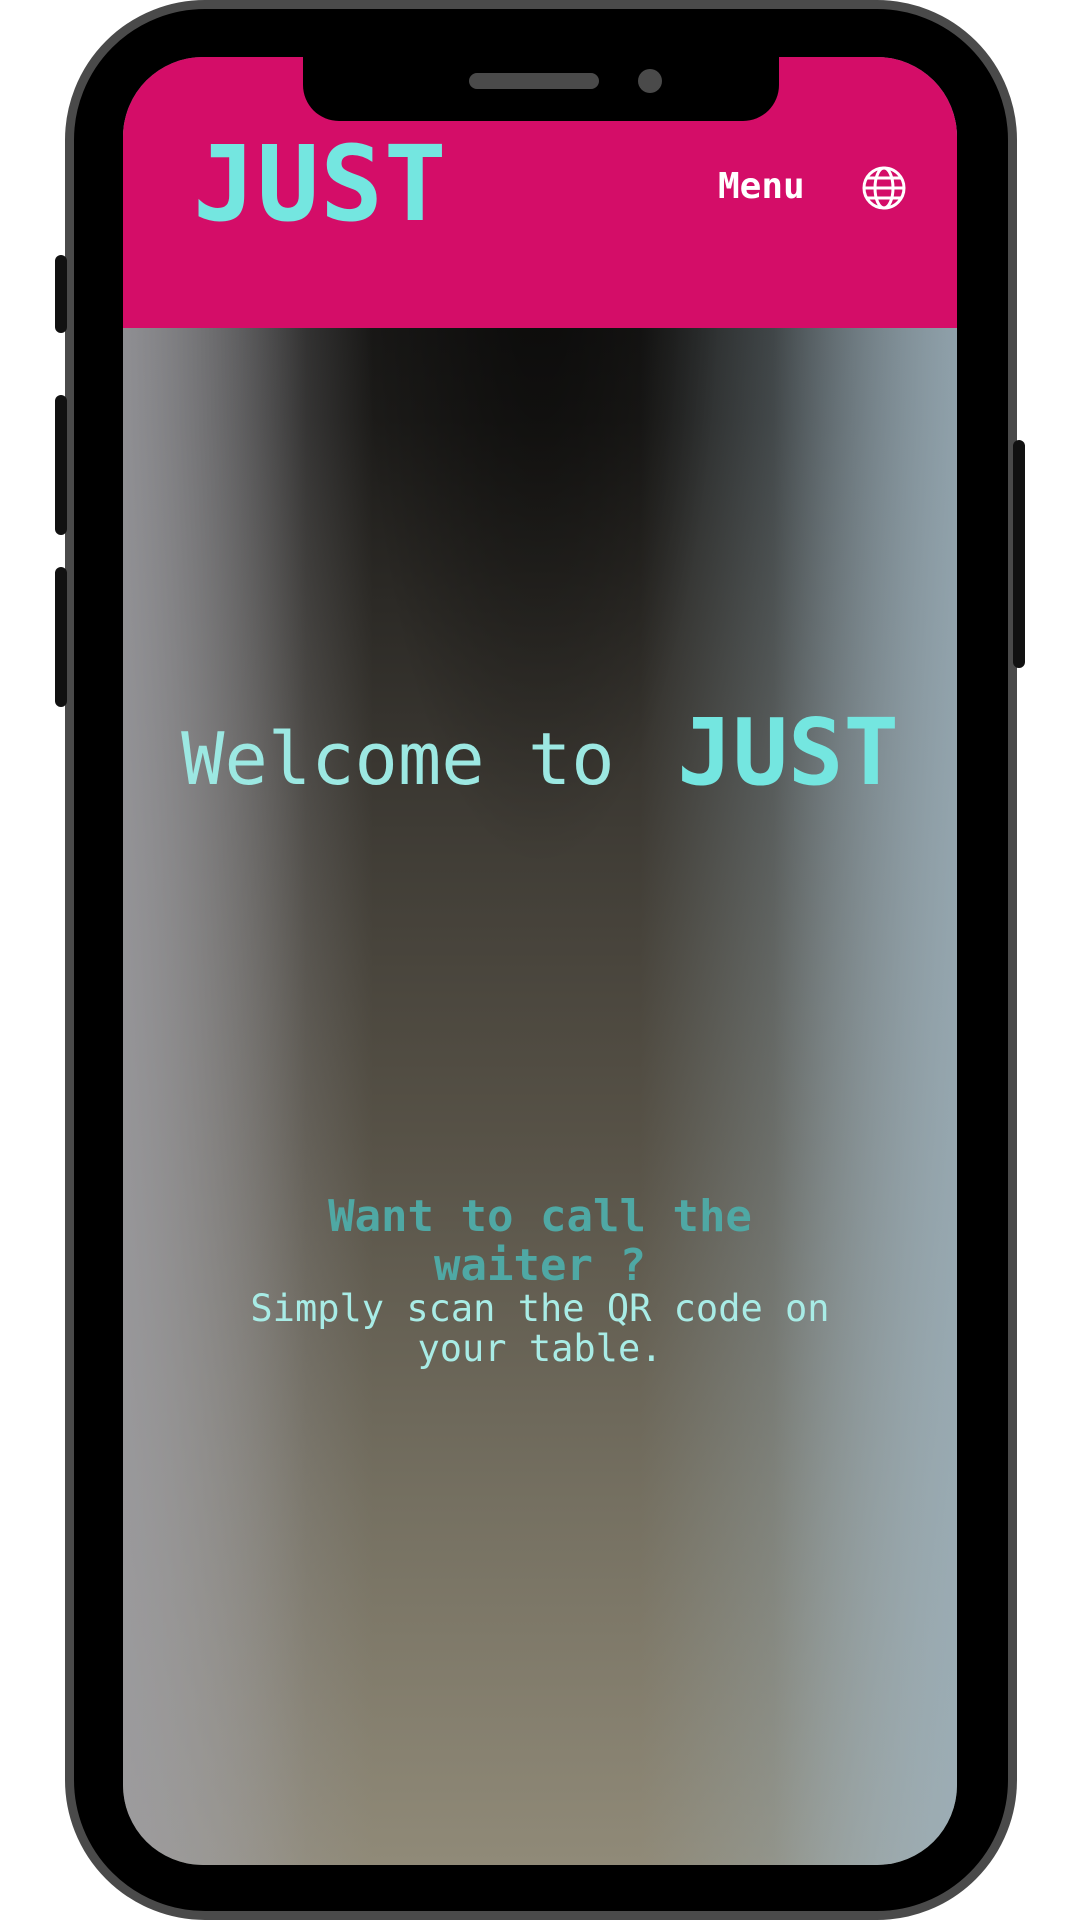  I want to click on call-waiter-subtitle: Simply scan the QR code on your table., so click(540, 1329).